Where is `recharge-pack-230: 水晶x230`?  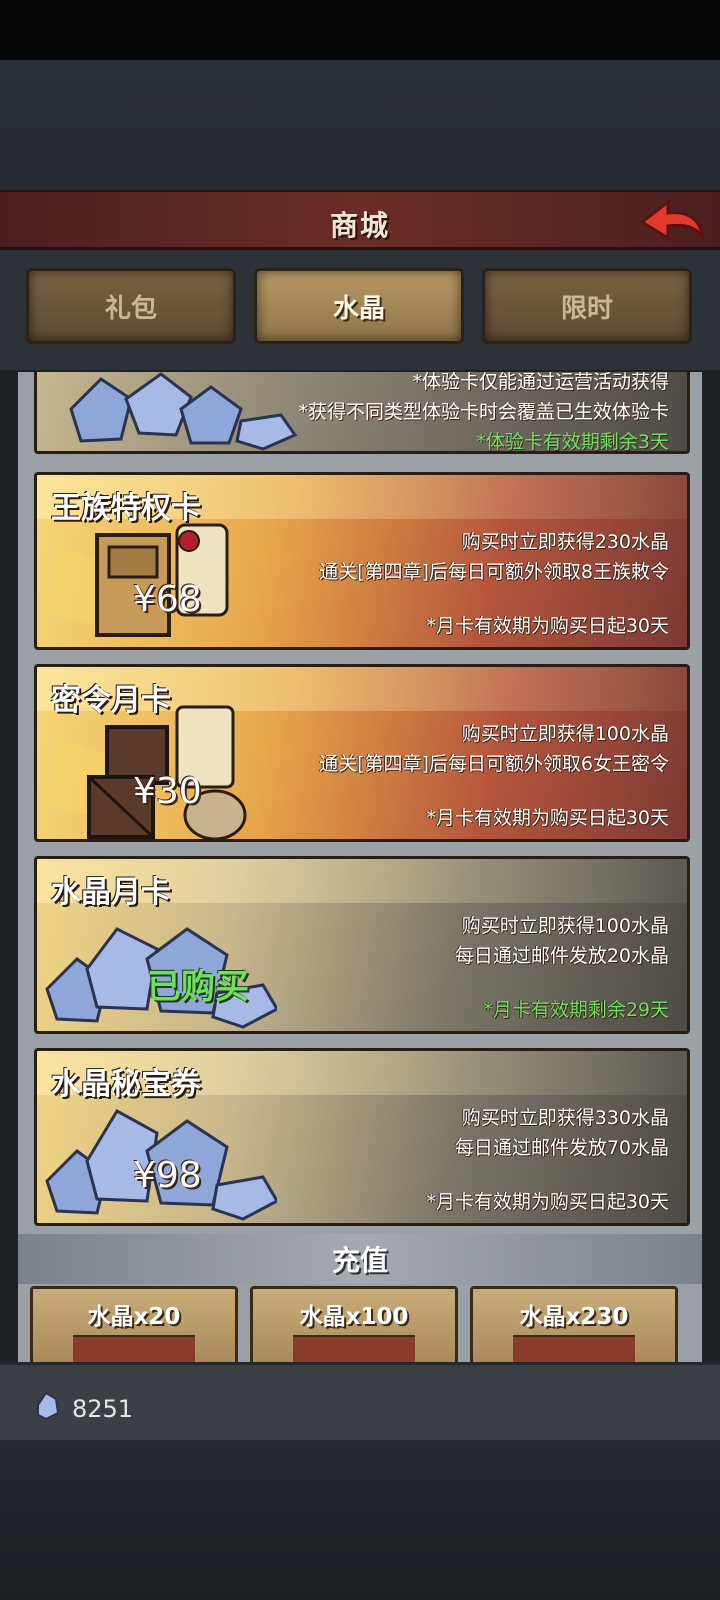
recharge-pack-230: 水晶x230 is located at coordinates (574, 1324).